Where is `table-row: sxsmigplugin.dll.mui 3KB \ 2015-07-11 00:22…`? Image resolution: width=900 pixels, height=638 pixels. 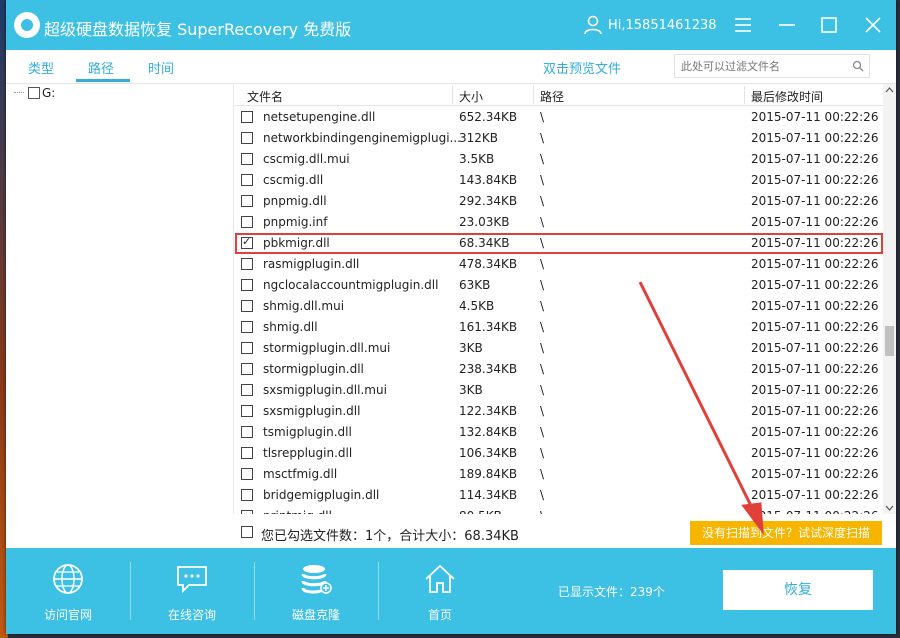
table-row: sxsmigplugin.dll.mui 3KB \ 2015-07-11 00:22… is located at coordinates (559, 390).